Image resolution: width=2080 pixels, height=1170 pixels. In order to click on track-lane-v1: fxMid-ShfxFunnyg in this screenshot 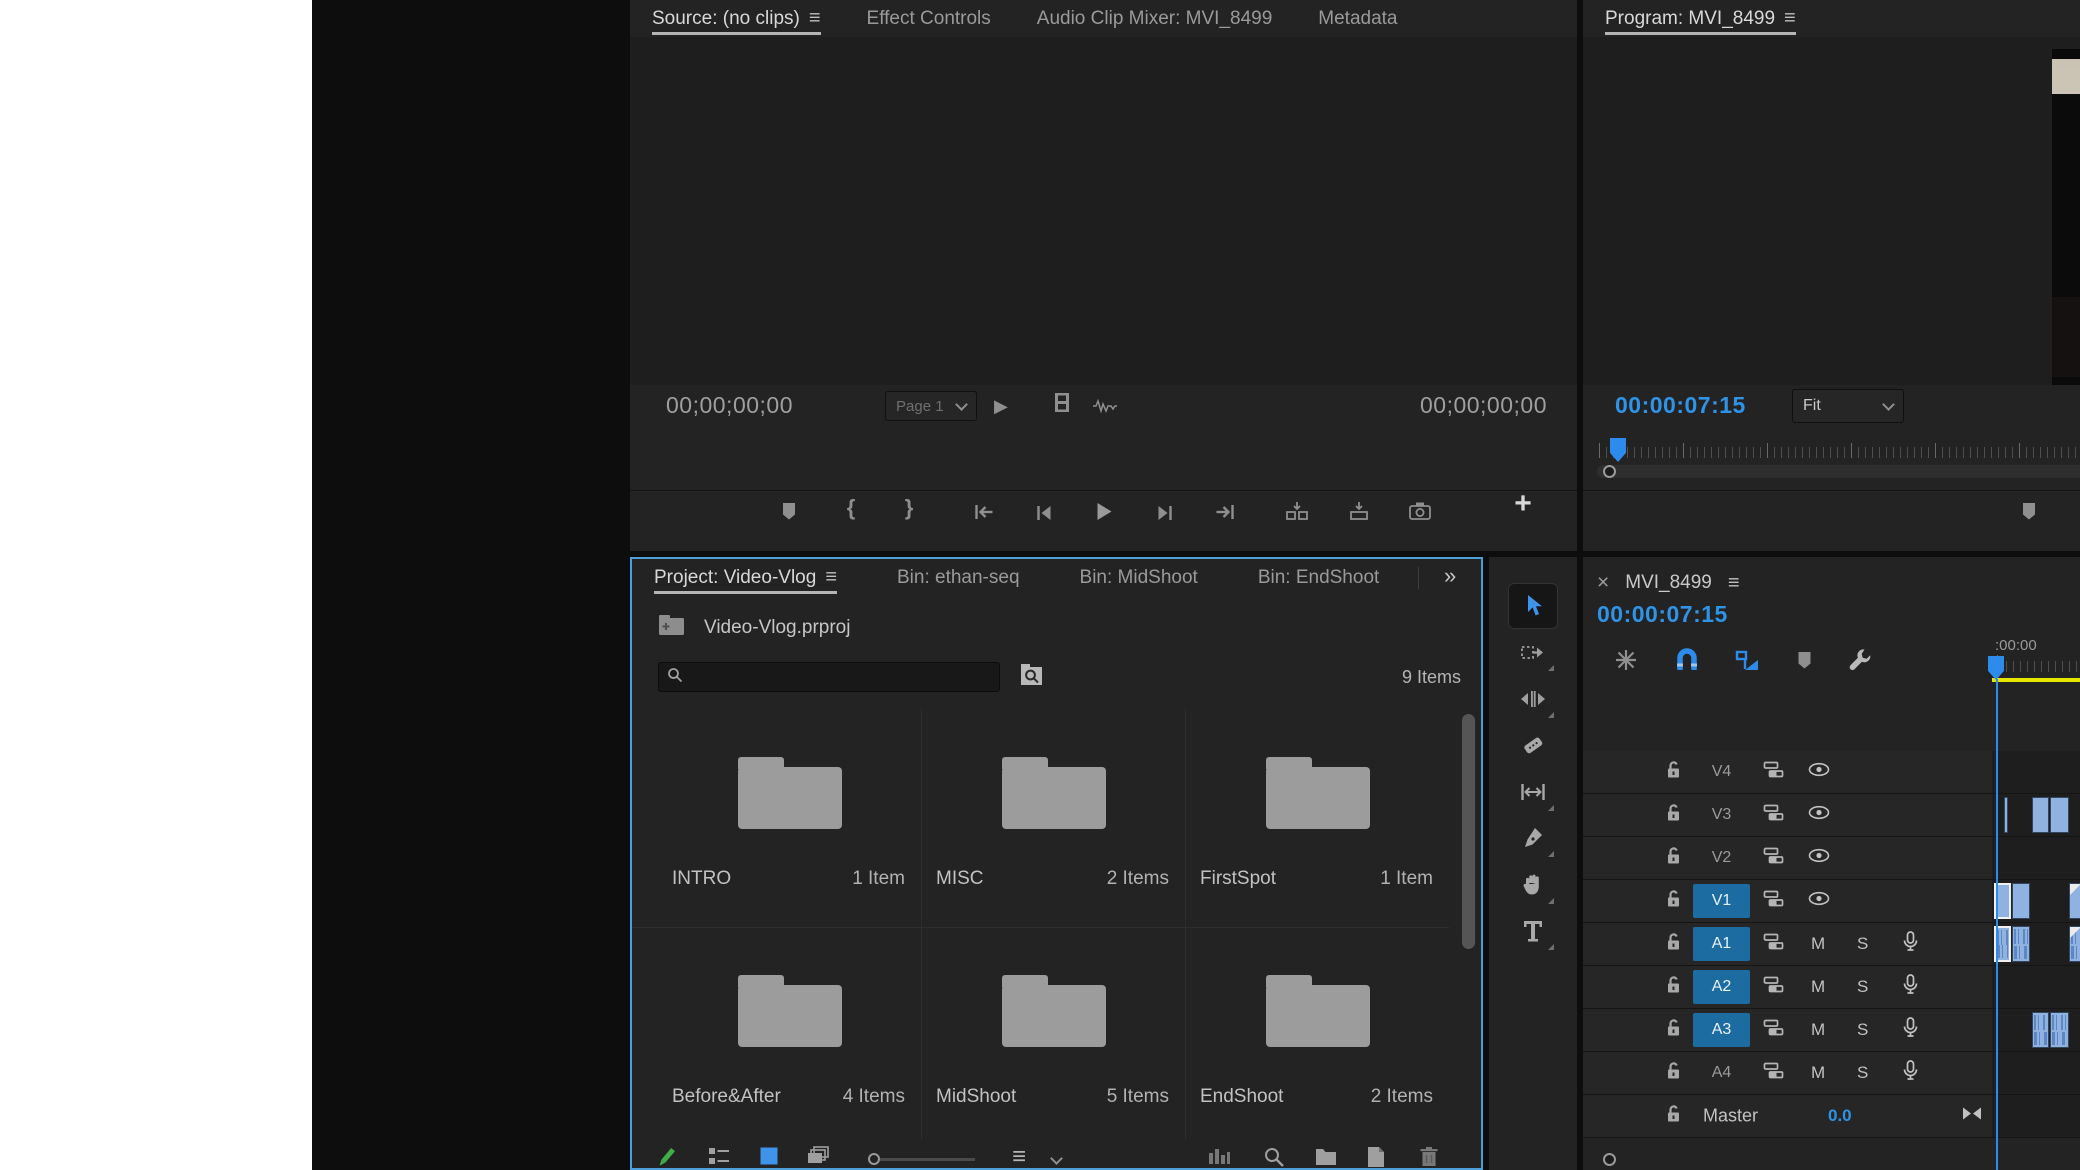, I will do `click(2036, 901)`.